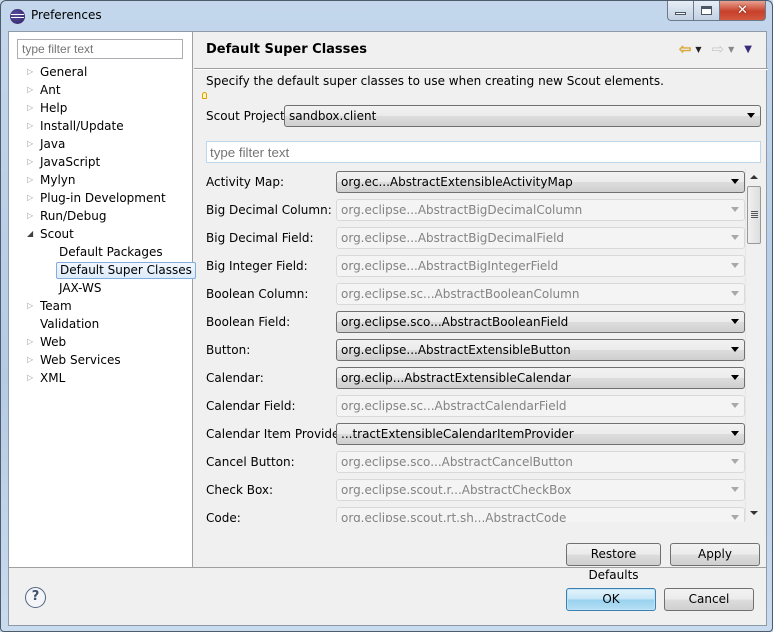 The width and height of the screenshot is (773, 632). What do you see at coordinates (35, 597) in the screenshot?
I see `help-icon: ?` at bounding box center [35, 597].